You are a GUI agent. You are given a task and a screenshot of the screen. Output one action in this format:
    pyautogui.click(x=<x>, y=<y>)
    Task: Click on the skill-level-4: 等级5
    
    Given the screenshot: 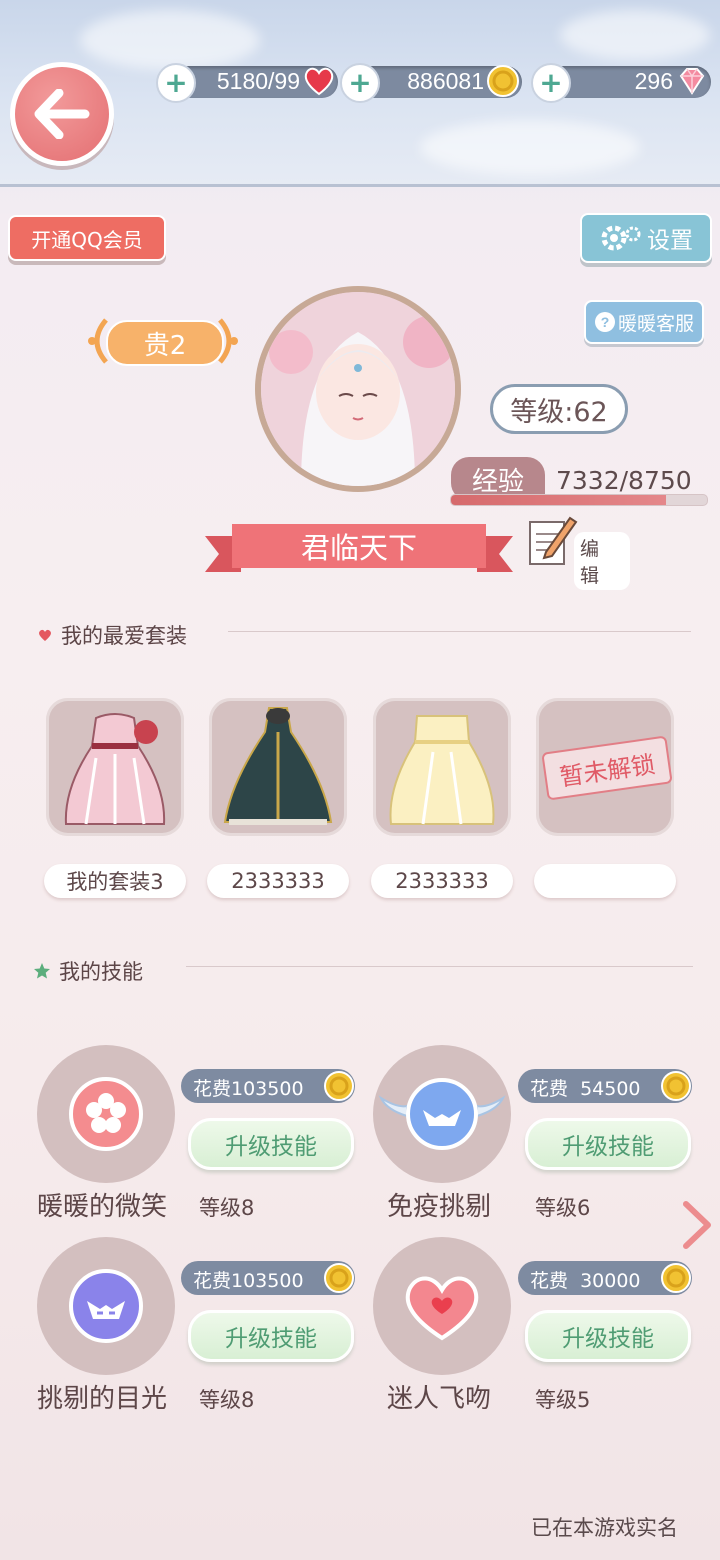 What is the action you would take?
    pyautogui.click(x=563, y=1400)
    